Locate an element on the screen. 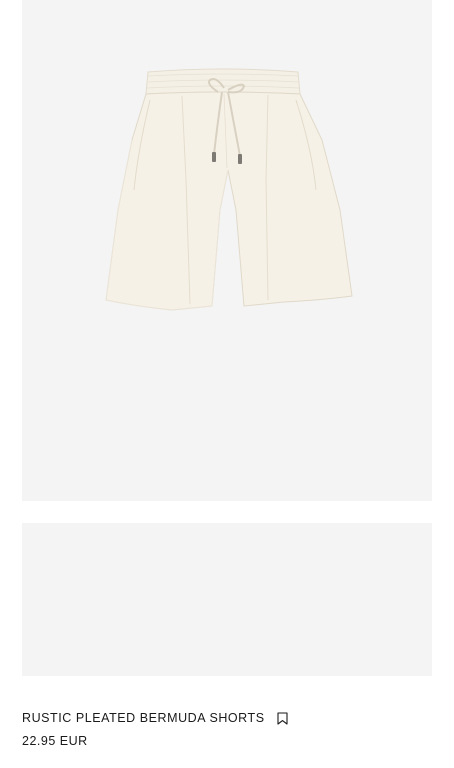  product-name: RUSTIC PLEATED BERMUDA SHORTS is located at coordinates (143, 718).